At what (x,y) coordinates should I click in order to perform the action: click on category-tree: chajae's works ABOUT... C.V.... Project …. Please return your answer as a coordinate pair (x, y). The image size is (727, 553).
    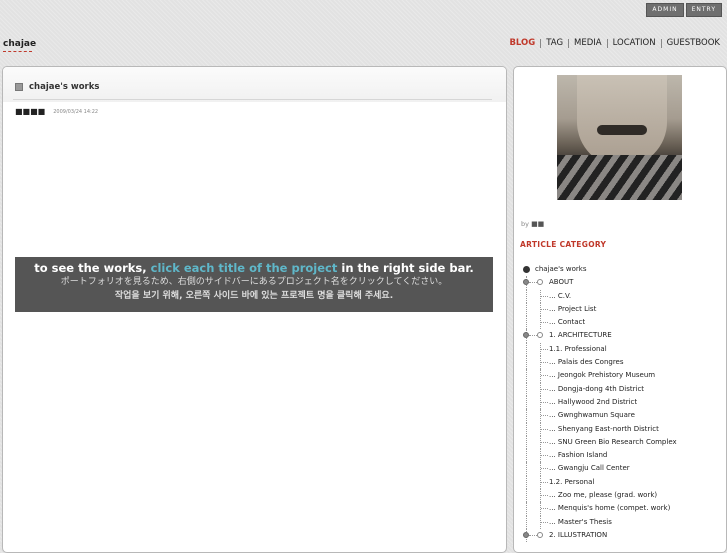
    Looking at the image, I should click on (621, 403).